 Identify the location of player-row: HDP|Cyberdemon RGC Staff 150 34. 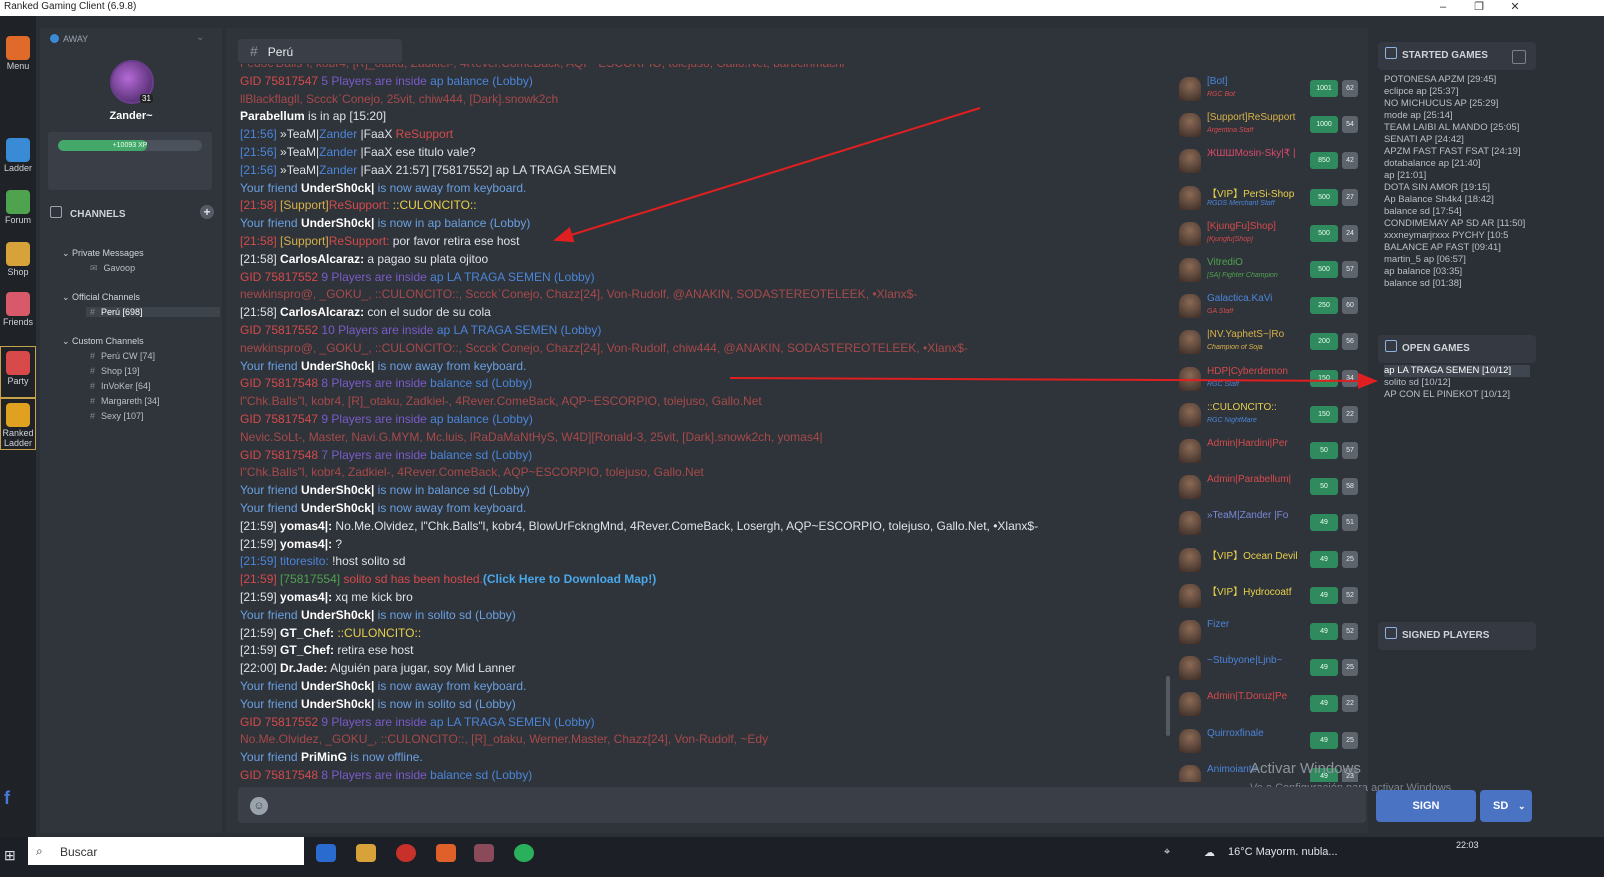
(1269, 379).